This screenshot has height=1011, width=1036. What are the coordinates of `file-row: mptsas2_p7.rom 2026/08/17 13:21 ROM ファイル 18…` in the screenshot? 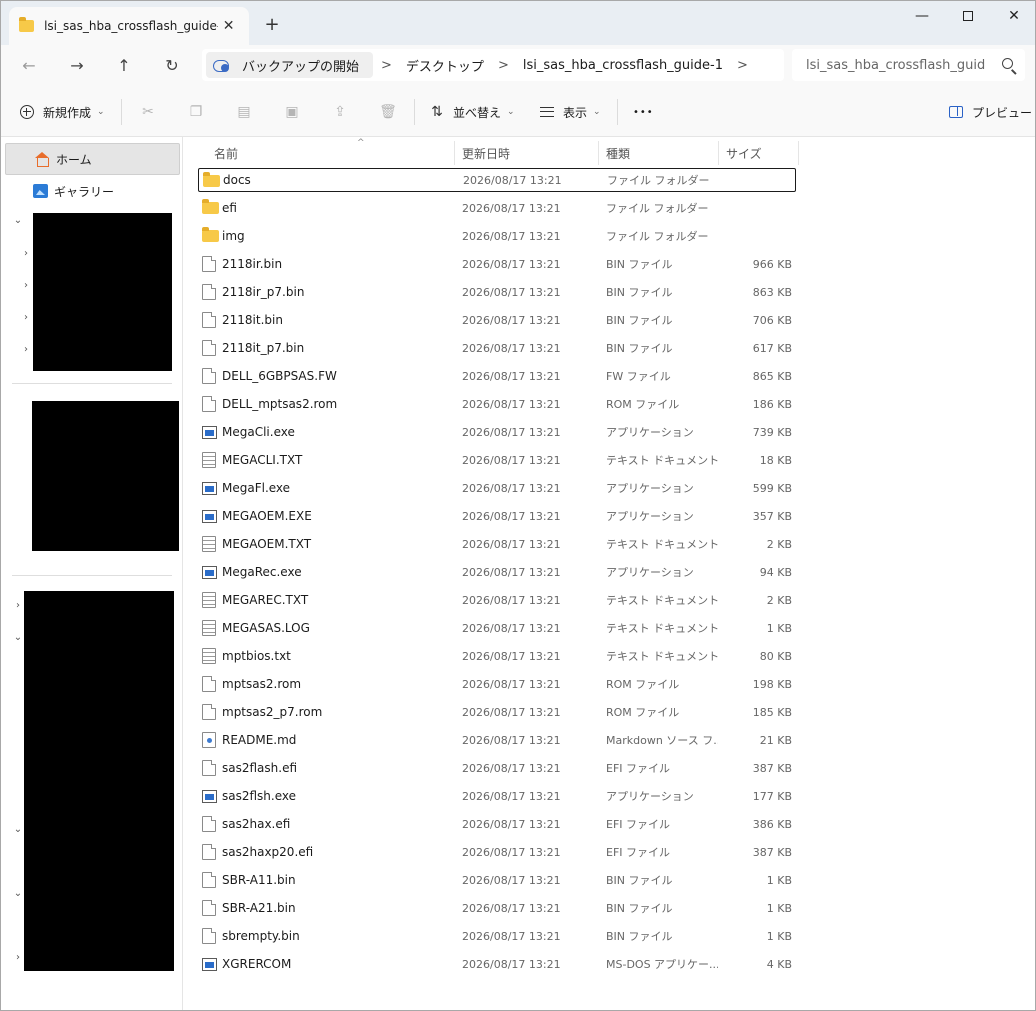 It's located at (497, 712).